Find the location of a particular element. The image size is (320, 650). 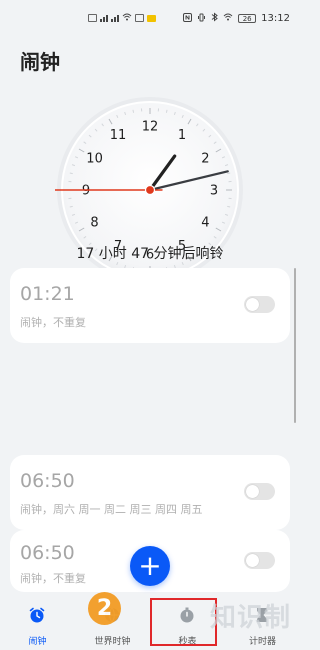

next-alarm-countdown: 17 小时 47 分钟后响铃 is located at coordinates (150, 254).